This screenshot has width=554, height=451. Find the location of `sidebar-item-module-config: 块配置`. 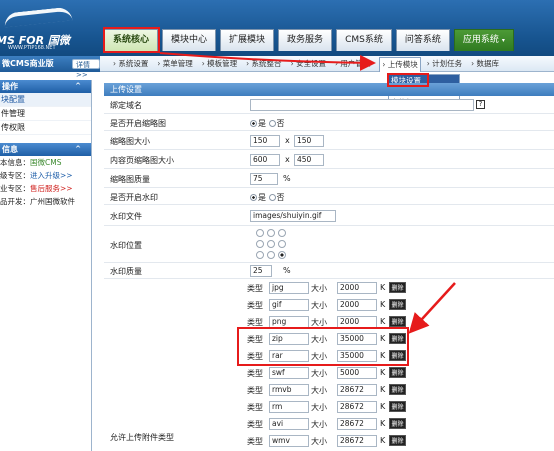

sidebar-item-module-config: 块配置 is located at coordinates (45, 100).